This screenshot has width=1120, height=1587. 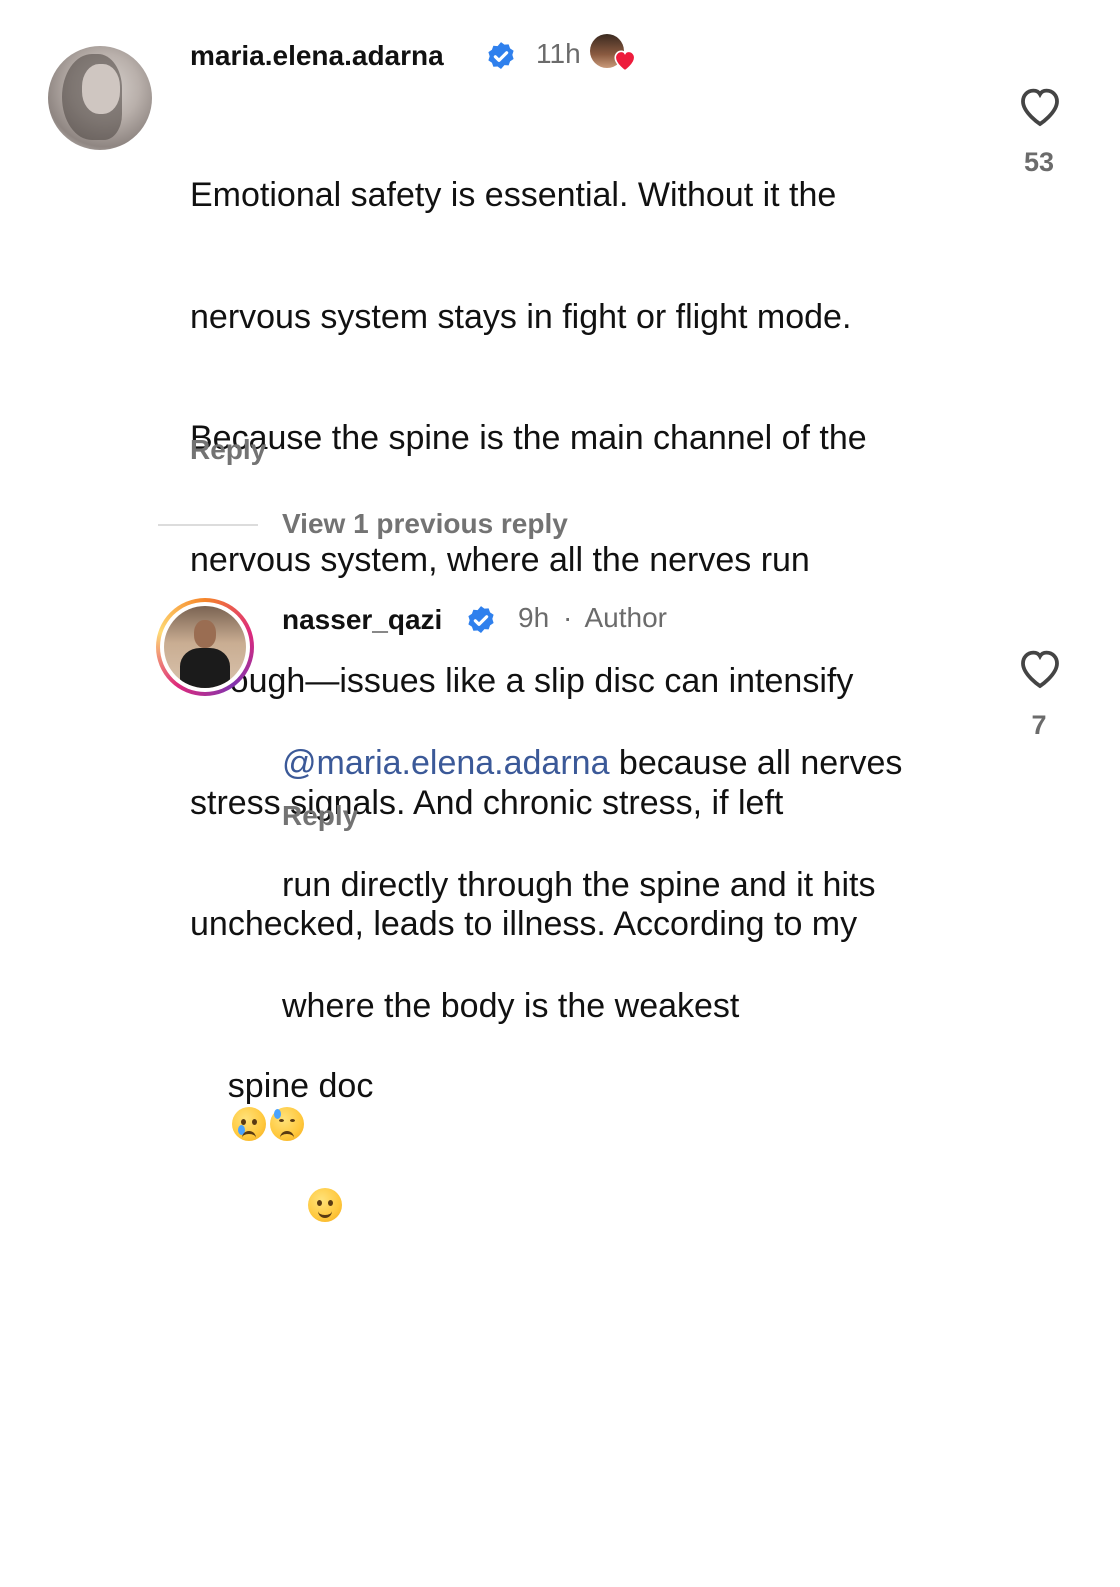 I want to click on threads-icon: @, so click(x=299, y=763).